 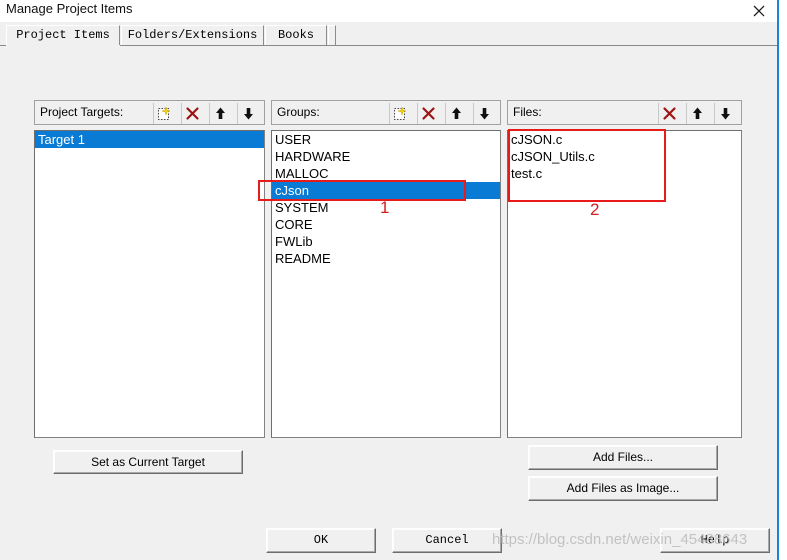 I want to click on group-item-label: README, so click(x=303, y=258).